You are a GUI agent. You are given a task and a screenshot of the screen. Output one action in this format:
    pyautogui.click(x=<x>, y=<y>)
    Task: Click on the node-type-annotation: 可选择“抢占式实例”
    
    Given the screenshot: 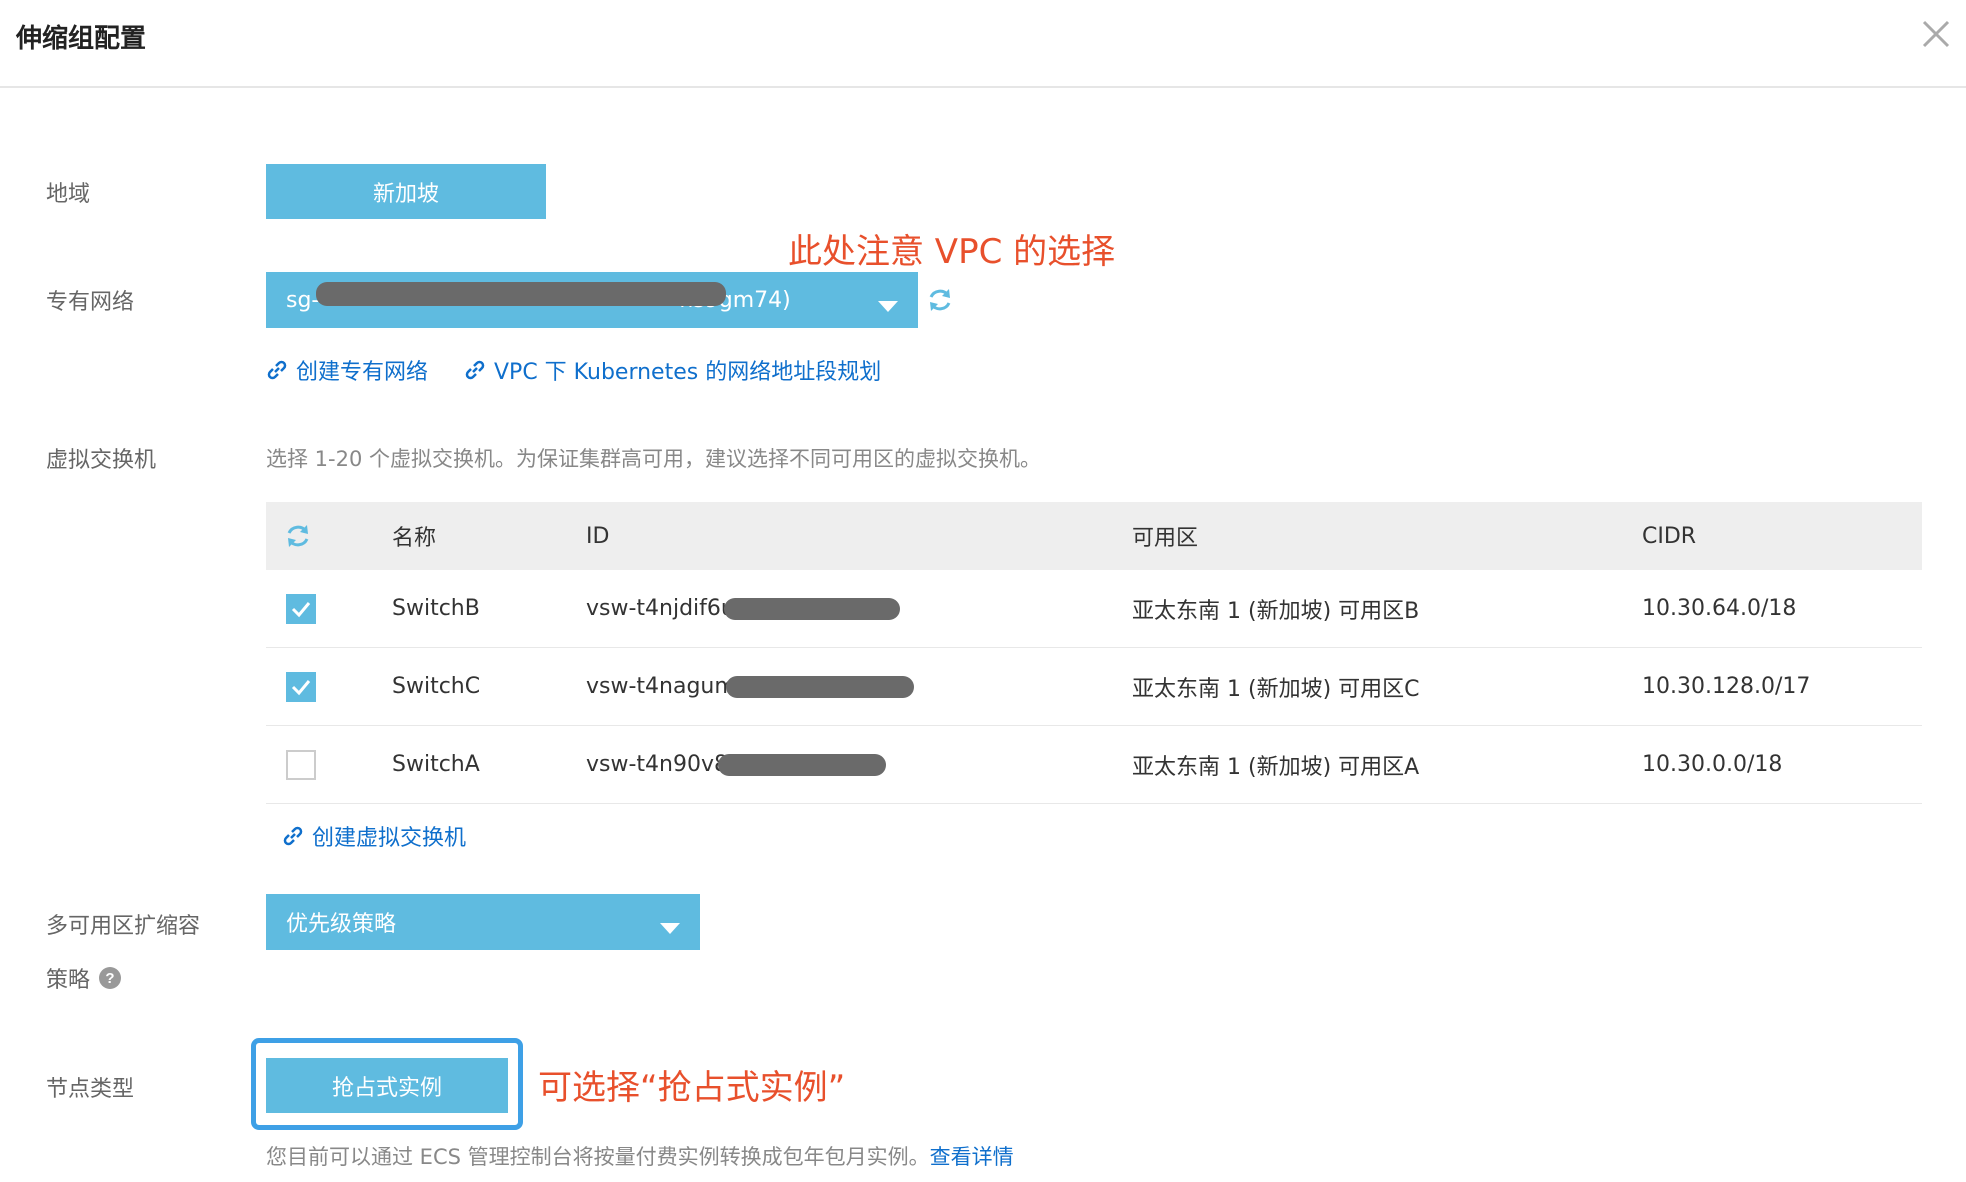 What is the action you would take?
    pyautogui.click(x=692, y=1088)
    